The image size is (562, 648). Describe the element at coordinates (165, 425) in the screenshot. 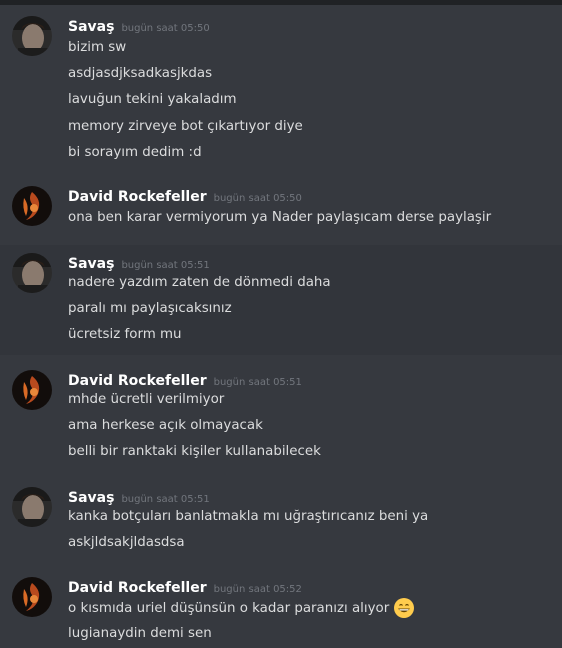

I see `message-text: ama herkese açık olmayacak` at that location.